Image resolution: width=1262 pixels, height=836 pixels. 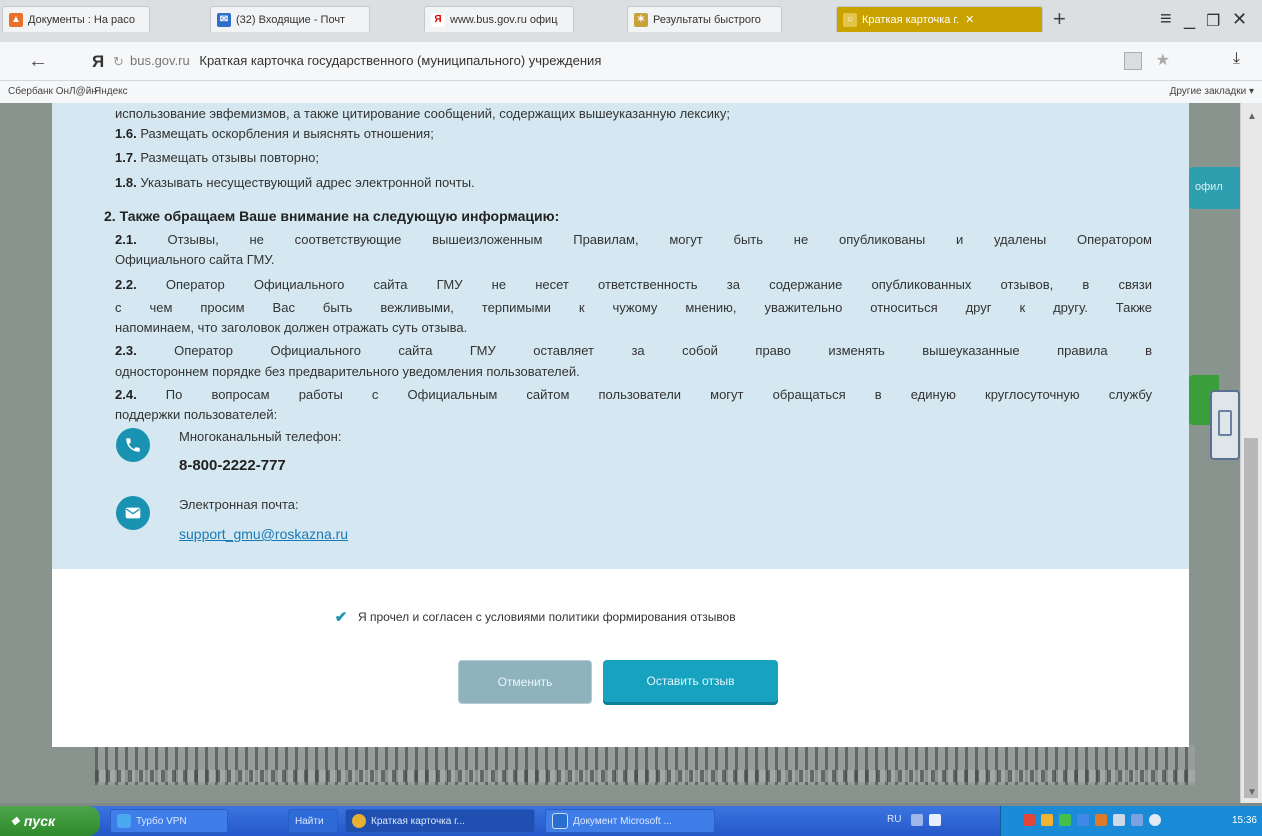 What do you see at coordinates (239, 504) in the screenshot?
I see `email-label: Электронная почта:` at bounding box center [239, 504].